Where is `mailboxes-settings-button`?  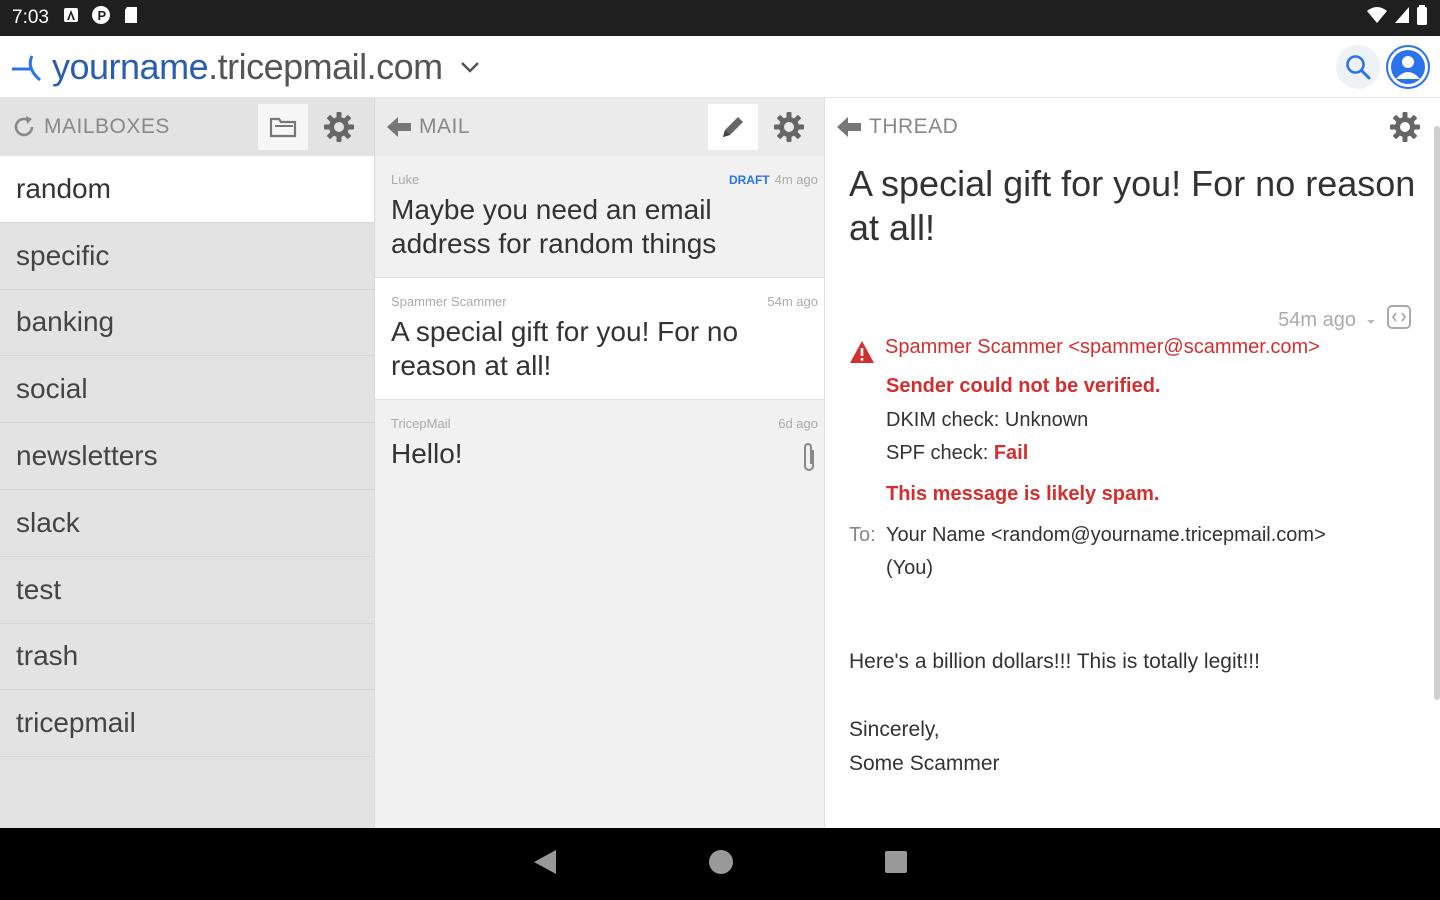
mailboxes-settings-button is located at coordinates (339, 127).